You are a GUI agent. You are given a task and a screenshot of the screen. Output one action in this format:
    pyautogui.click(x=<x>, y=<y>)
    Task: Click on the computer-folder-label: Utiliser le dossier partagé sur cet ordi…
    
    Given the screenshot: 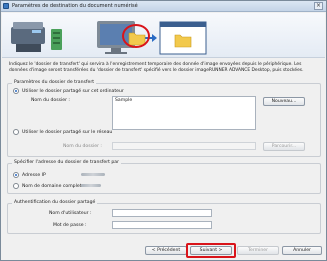 What is the action you would take?
    pyautogui.click(x=73, y=91)
    